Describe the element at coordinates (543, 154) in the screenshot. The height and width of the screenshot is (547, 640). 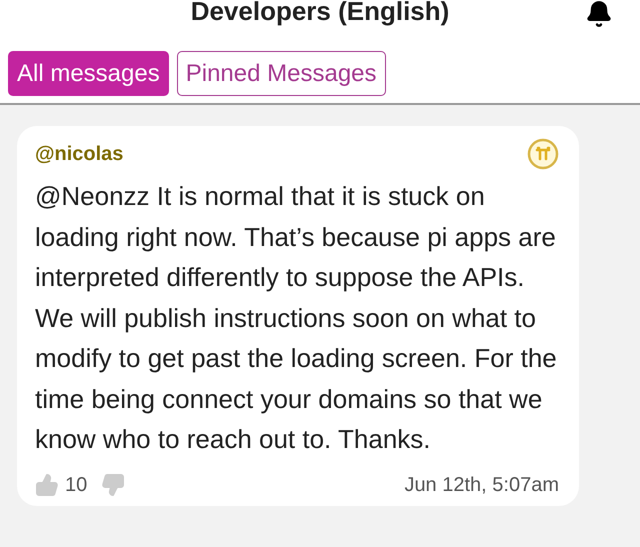
I see `pi-coin-icon` at that location.